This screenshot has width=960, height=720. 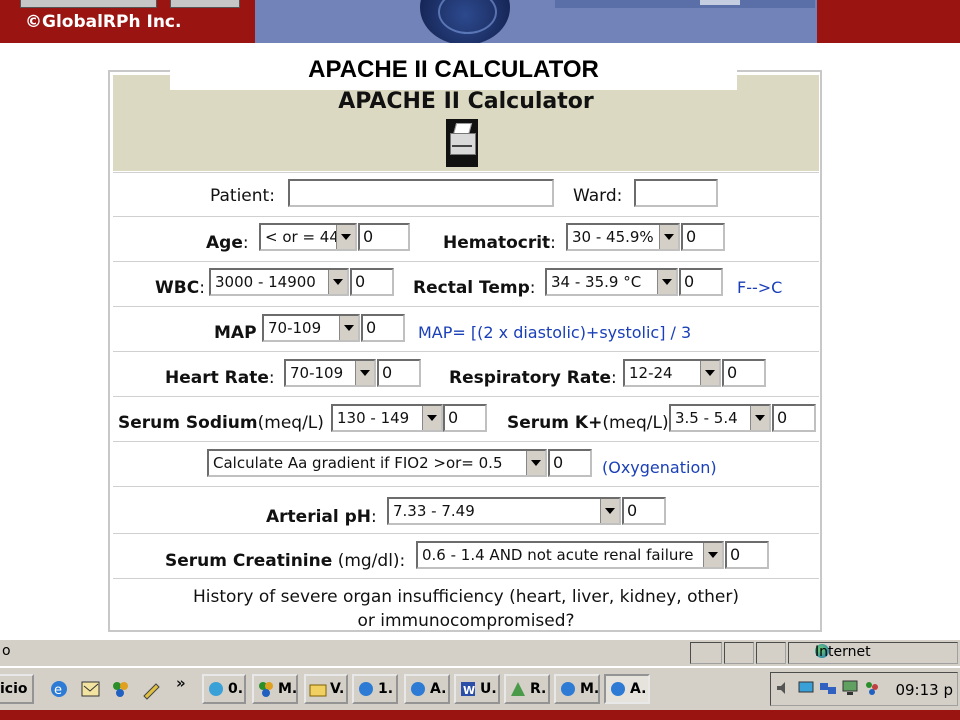 What do you see at coordinates (383, 328) in the screenshot?
I see `map-score: 0` at bounding box center [383, 328].